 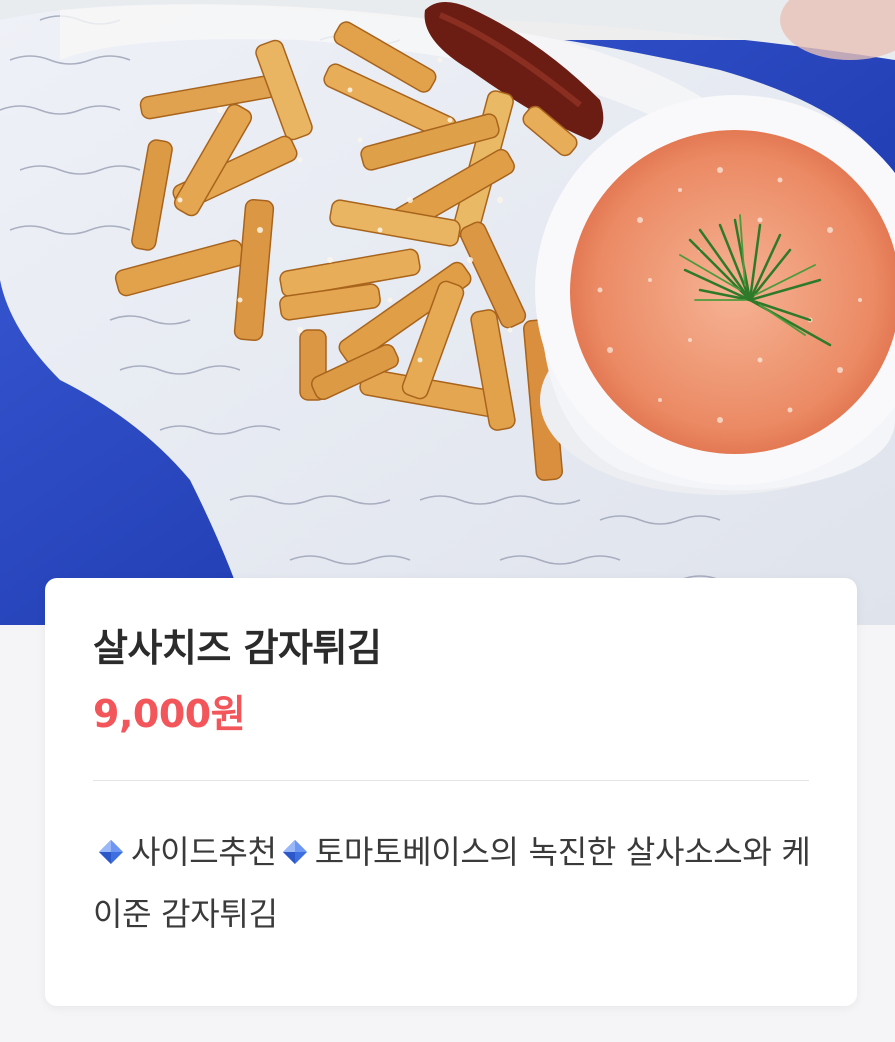 I want to click on menu-item-name: 살사치즈 감자튀김, so click(x=237, y=648).